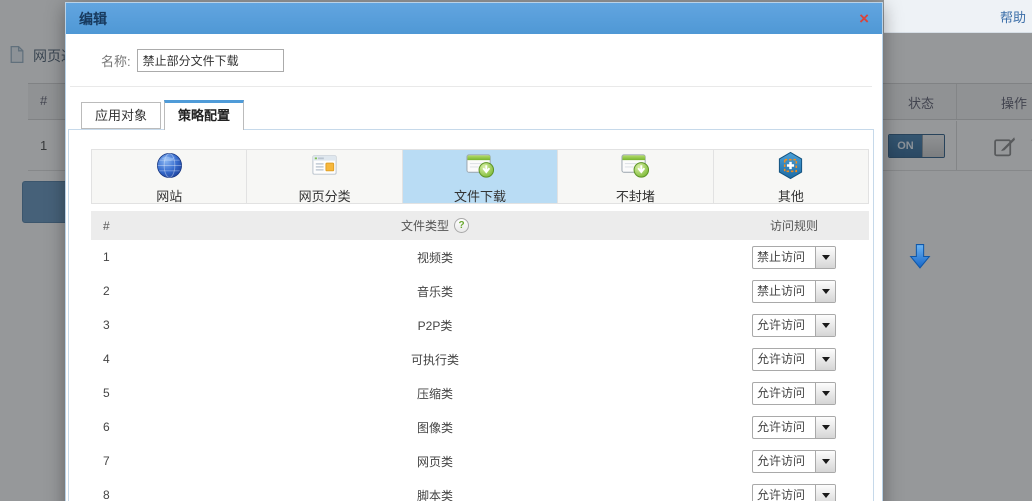 Image resolution: width=1032 pixels, height=501 pixels. What do you see at coordinates (93, 18) in the screenshot?
I see `dialog-title: 编辑` at bounding box center [93, 18].